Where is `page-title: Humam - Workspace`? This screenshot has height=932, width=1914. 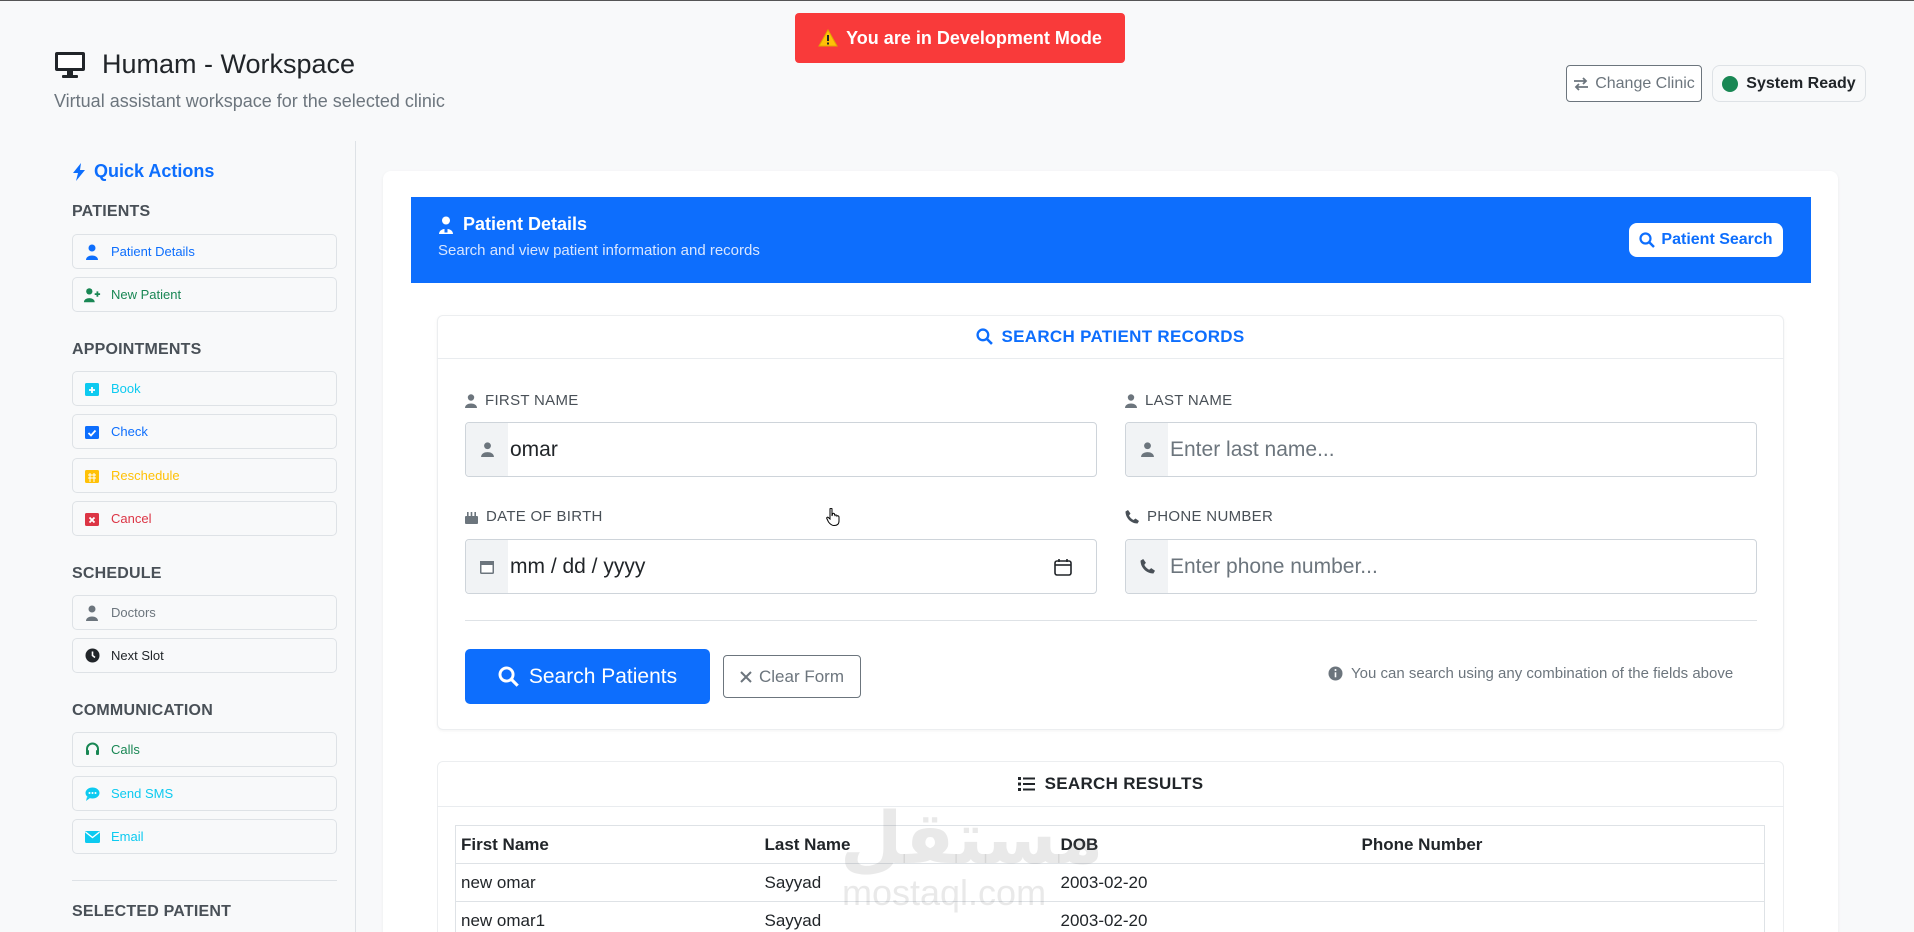 page-title: Humam - Workspace is located at coordinates (204, 64).